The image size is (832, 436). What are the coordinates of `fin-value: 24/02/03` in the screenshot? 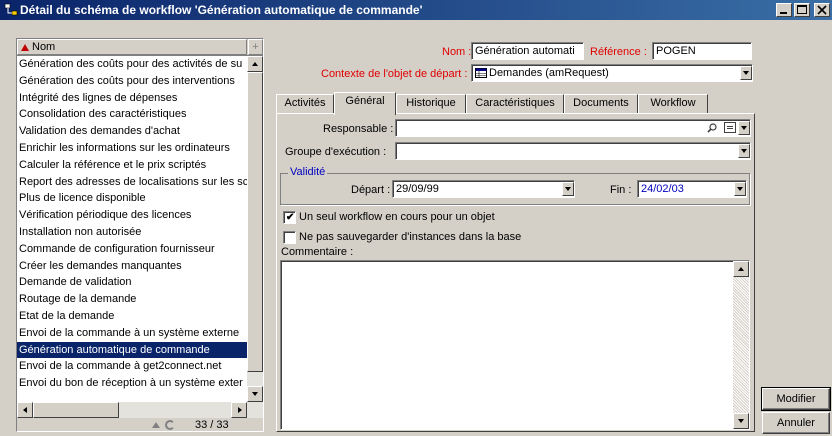 It's located at (662, 189).